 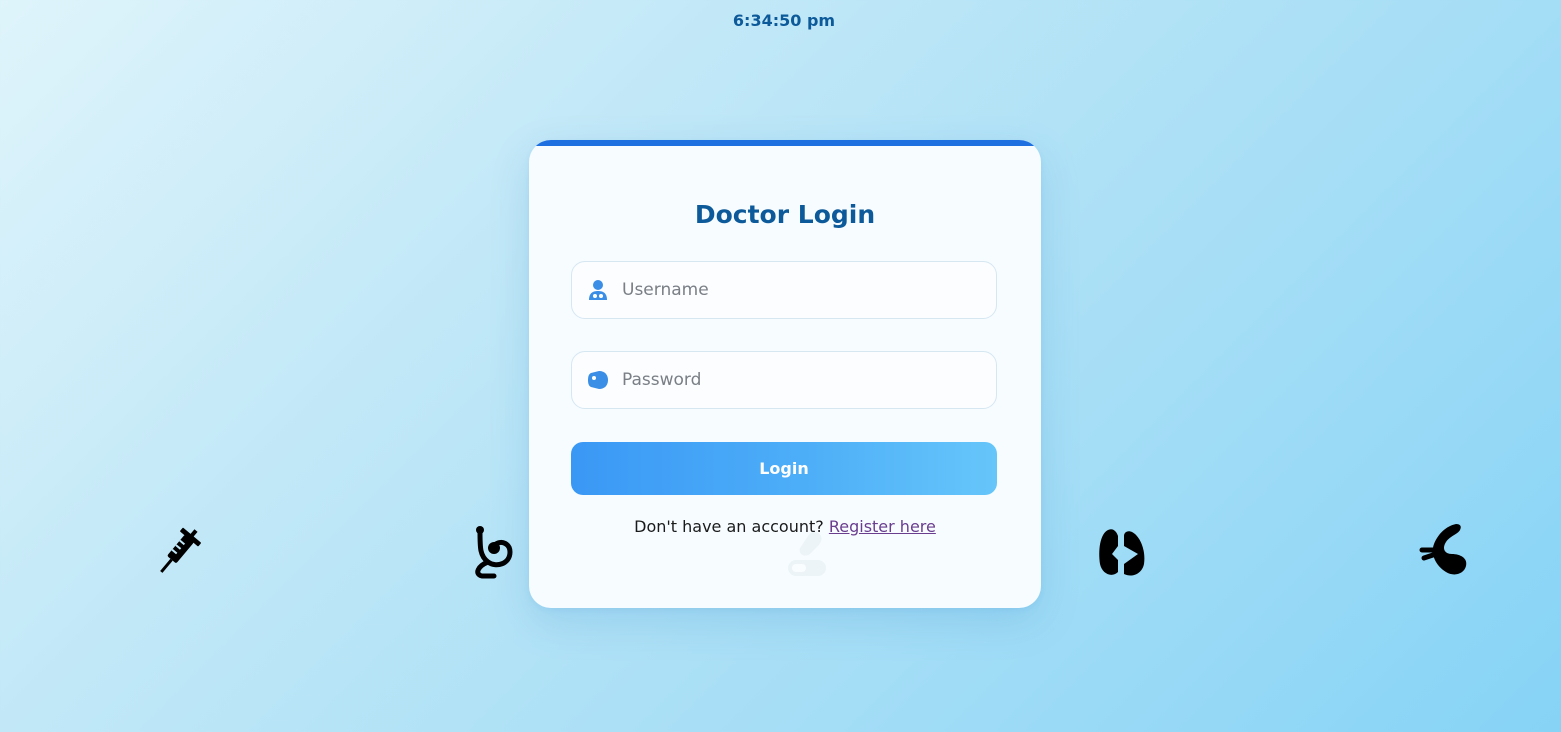 What do you see at coordinates (494, 552) in the screenshot?
I see `stethoscope-icon` at bounding box center [494, 552].